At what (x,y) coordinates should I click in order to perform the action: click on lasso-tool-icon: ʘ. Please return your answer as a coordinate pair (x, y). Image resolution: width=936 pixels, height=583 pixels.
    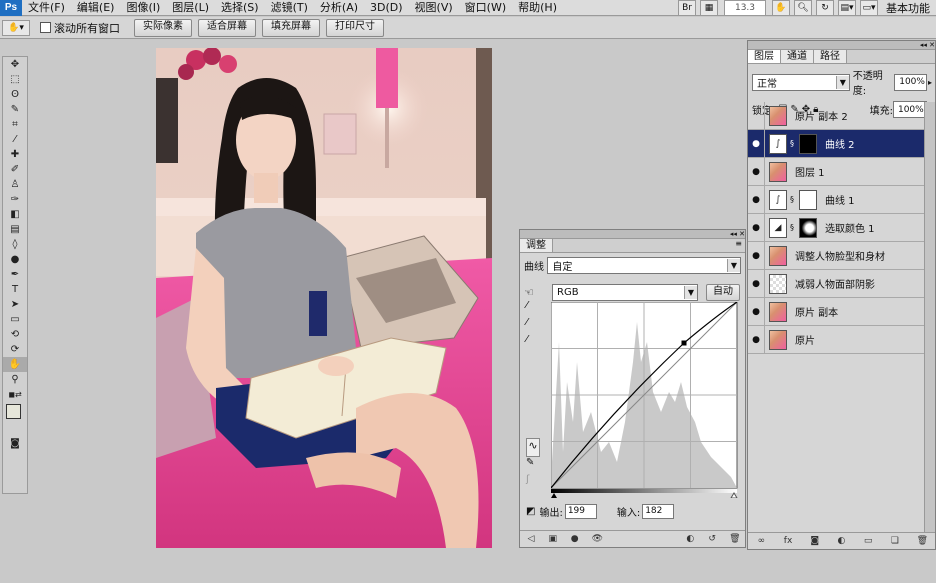
    Looking at the image, I should click on (15, 94).